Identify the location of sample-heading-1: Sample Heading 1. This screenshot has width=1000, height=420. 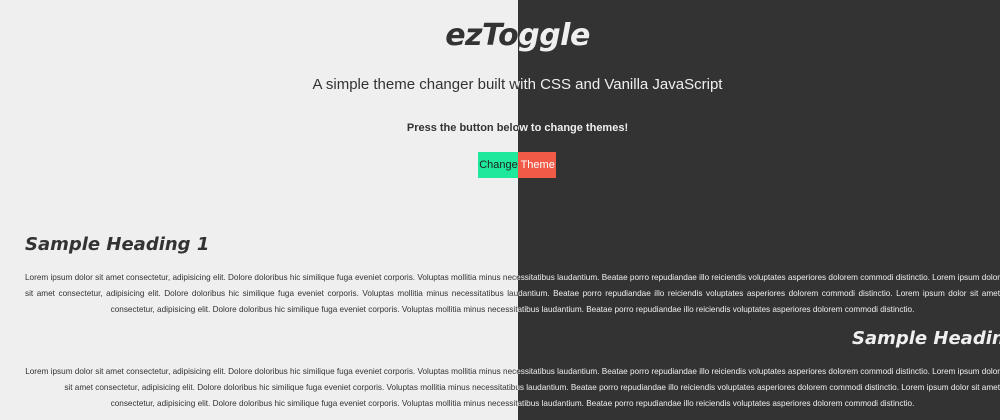
(117, 244).